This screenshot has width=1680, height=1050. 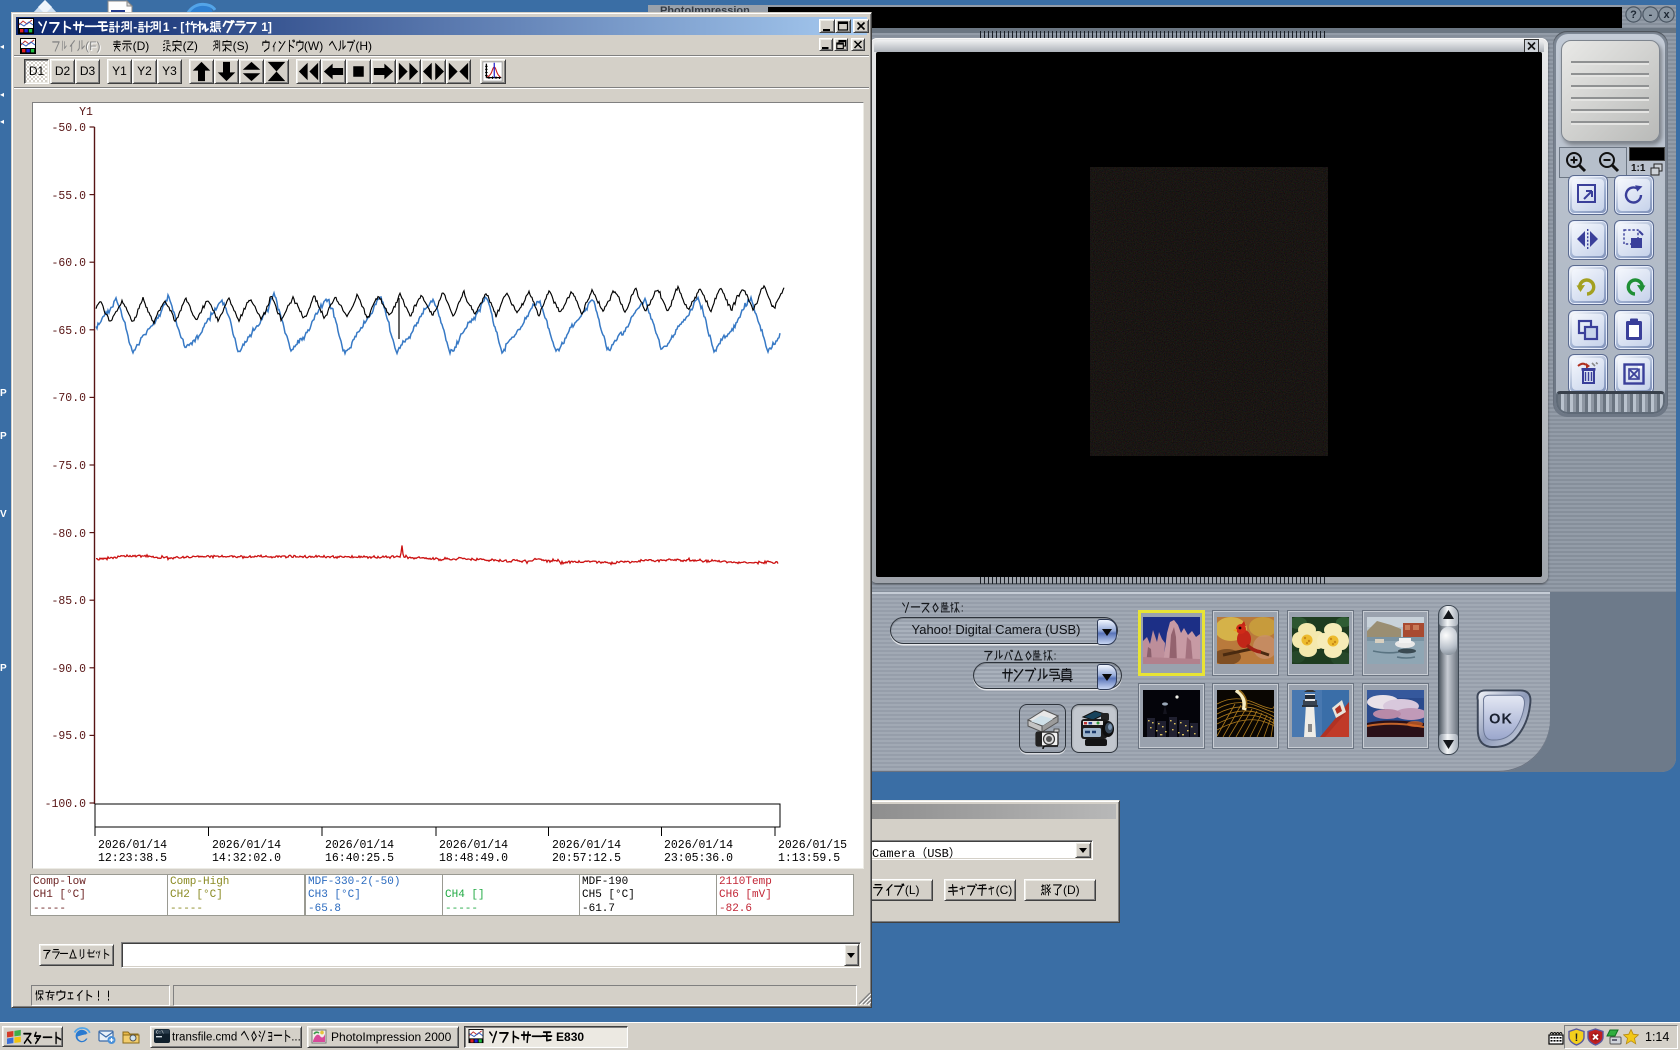 I want to click on svg-text: 14:32:02.0, so click(x=246, y=858).